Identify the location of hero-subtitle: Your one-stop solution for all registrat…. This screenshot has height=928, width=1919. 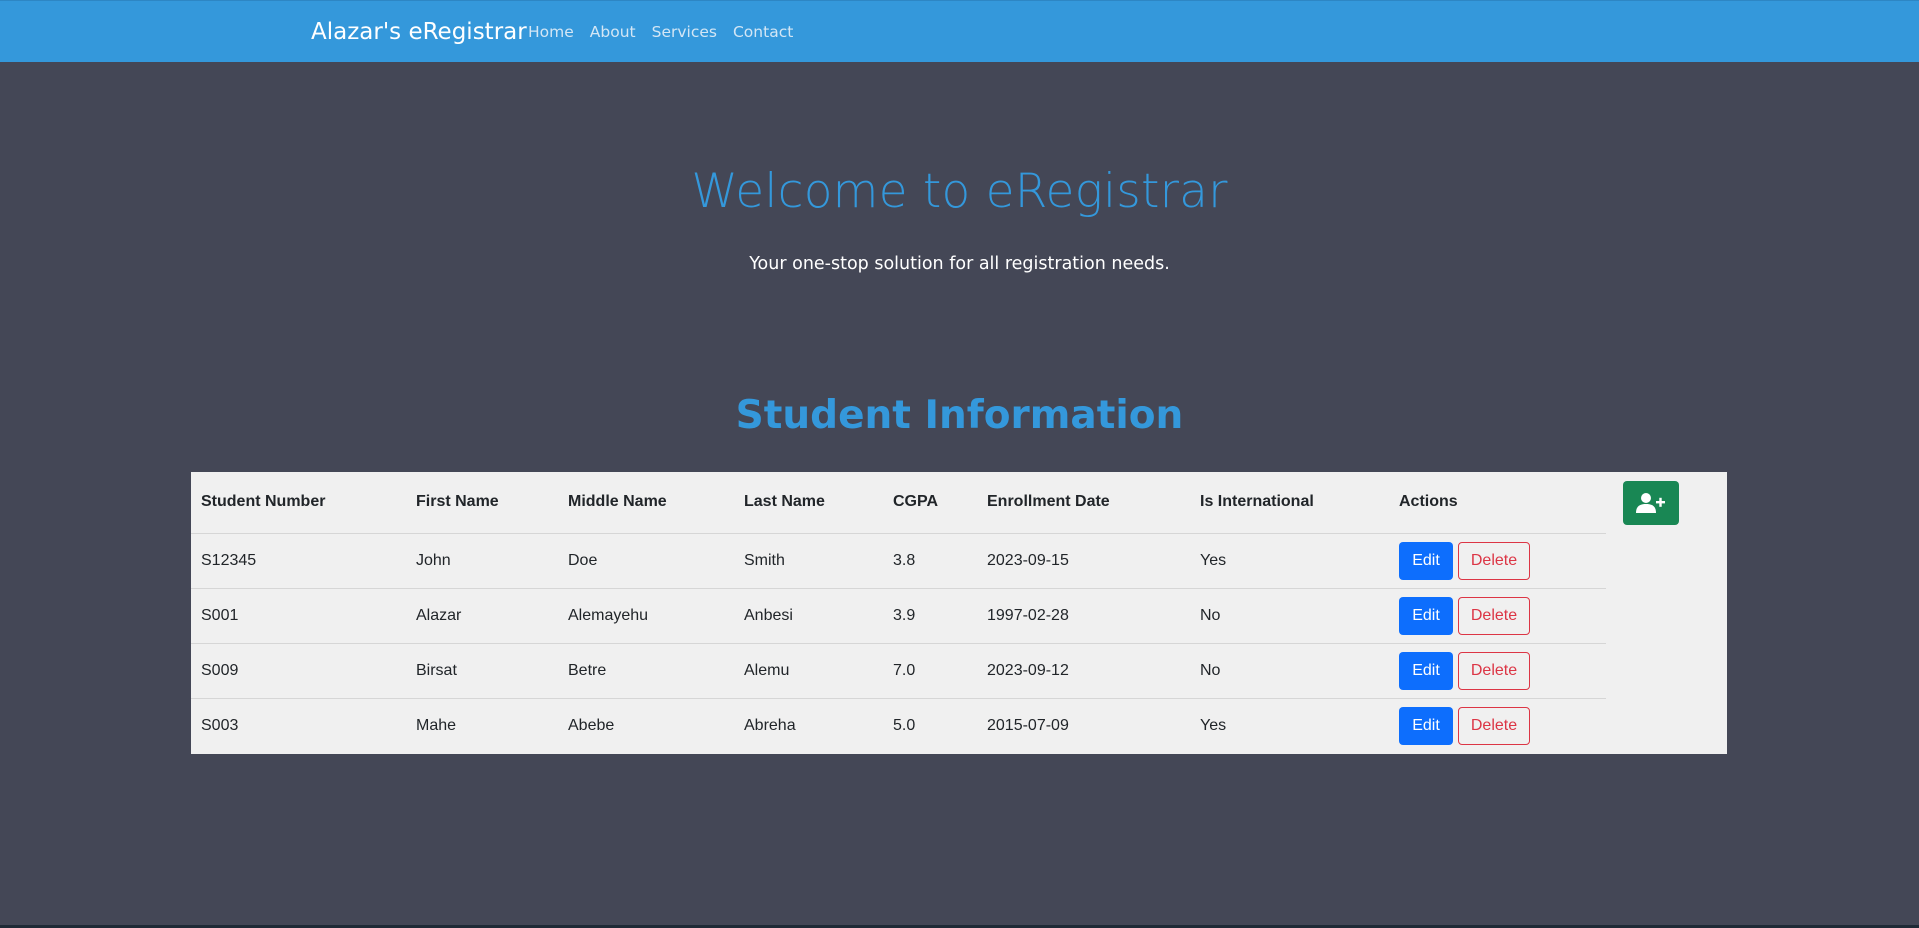
(959, 264).